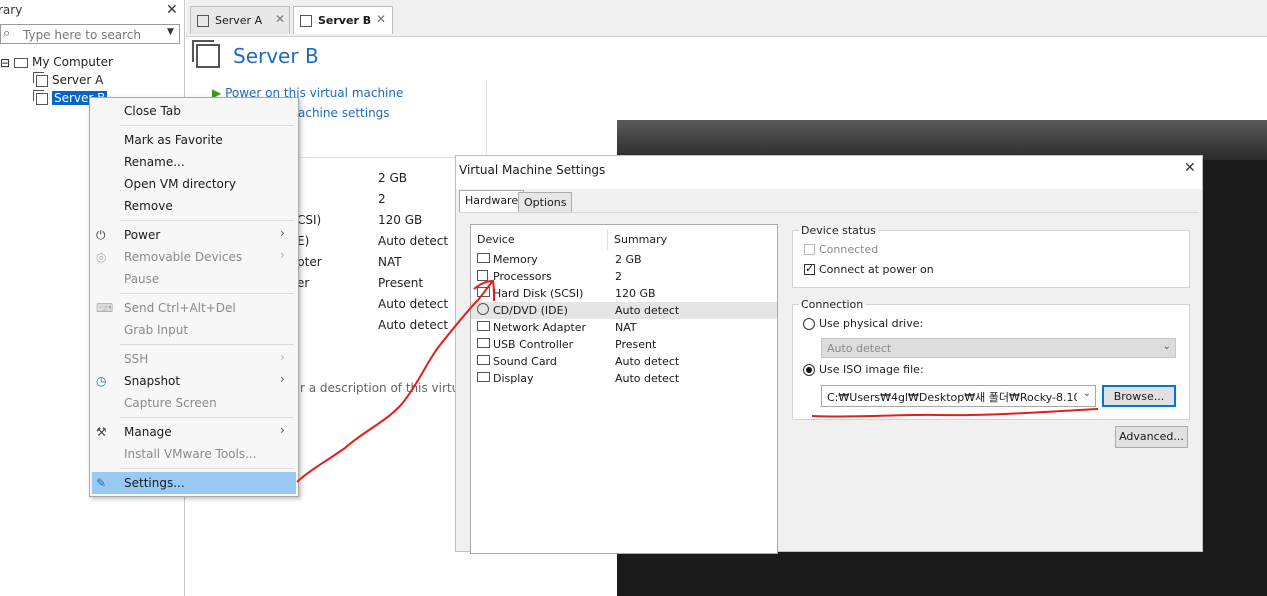 The image size is (1267, 596). I want to click on device-name: Processors, so click(522, 276).